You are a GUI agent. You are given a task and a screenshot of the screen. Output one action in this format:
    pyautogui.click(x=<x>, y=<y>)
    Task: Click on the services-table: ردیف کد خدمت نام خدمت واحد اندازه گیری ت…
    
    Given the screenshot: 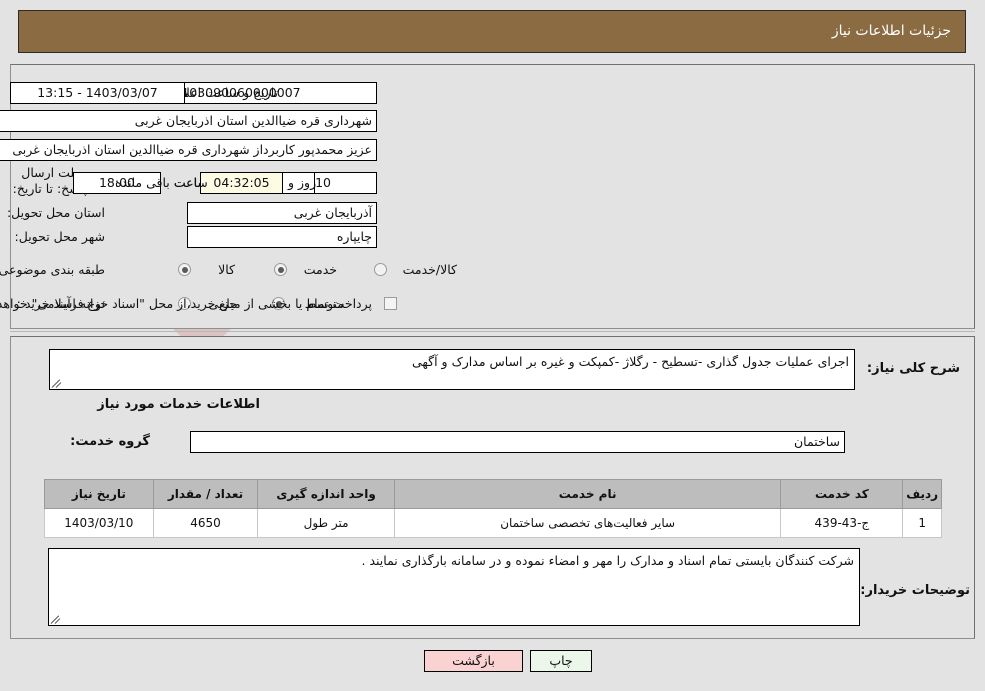 What is the action you would take?
    pyautogui.click(x=493, y=508)
    